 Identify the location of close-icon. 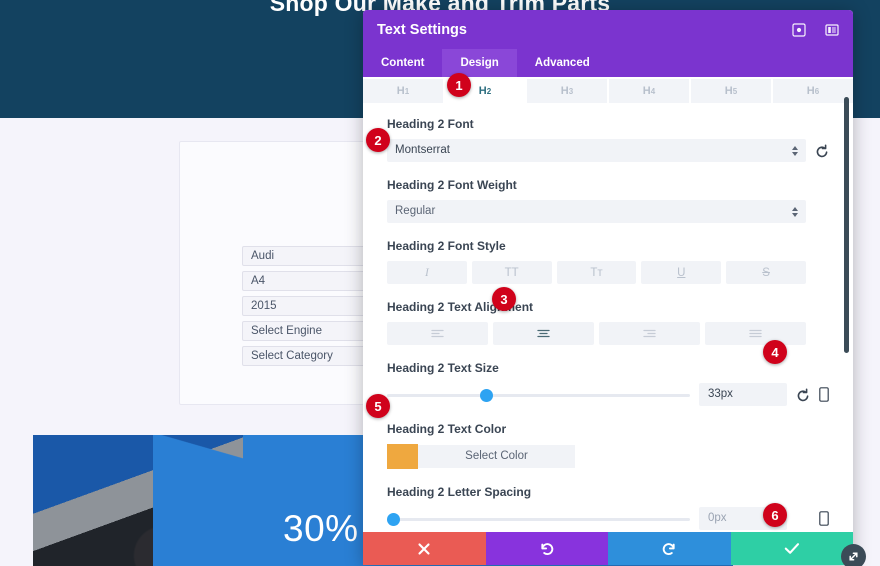
(424, 548).